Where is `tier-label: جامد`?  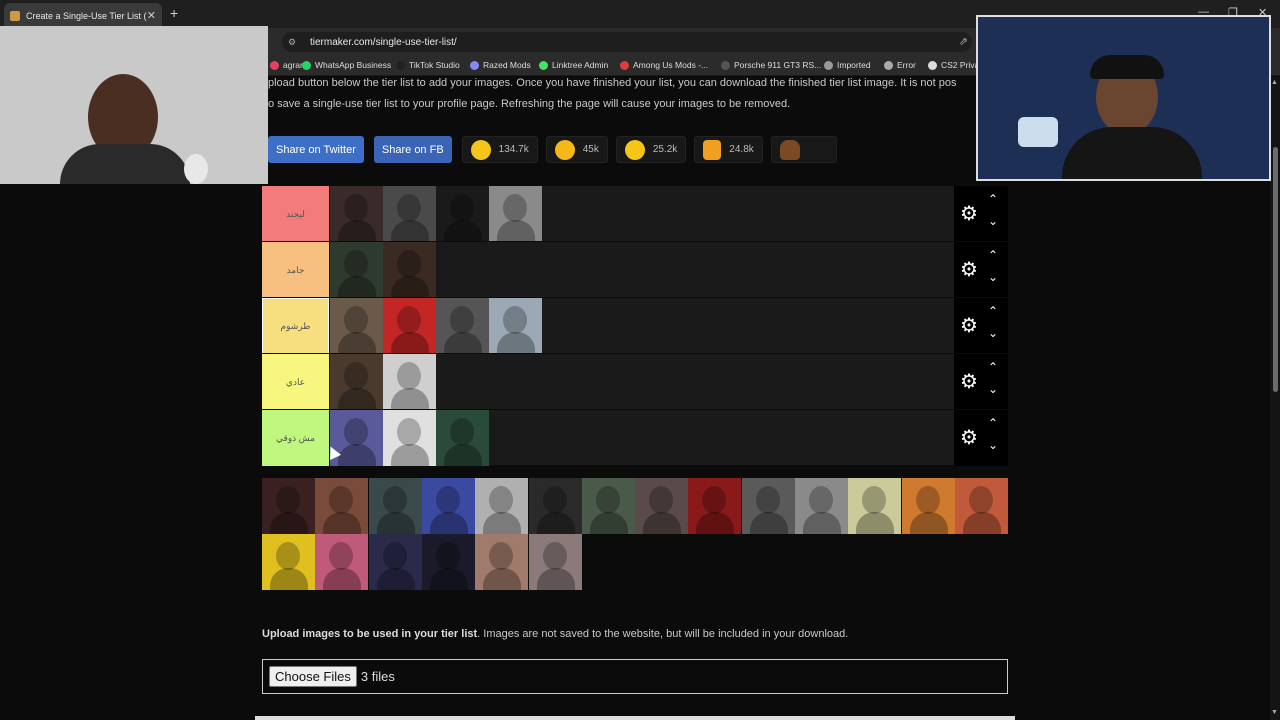 tier-label: جامد is located at coordinates (295, 270).